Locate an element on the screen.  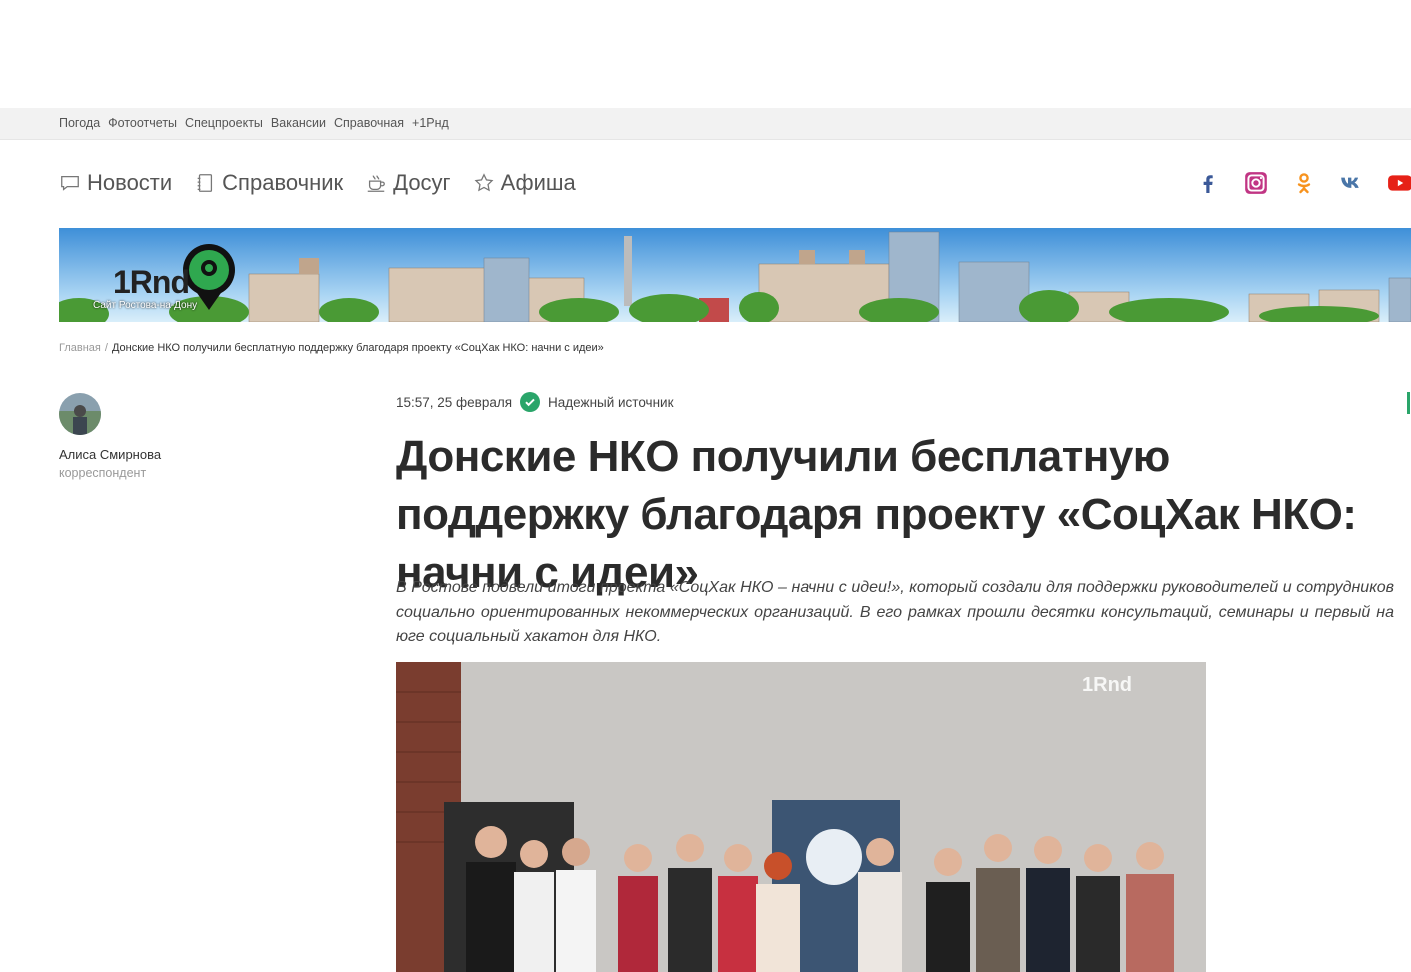
nav-item-leisure: Досуг is located at coordinates (408, 183).